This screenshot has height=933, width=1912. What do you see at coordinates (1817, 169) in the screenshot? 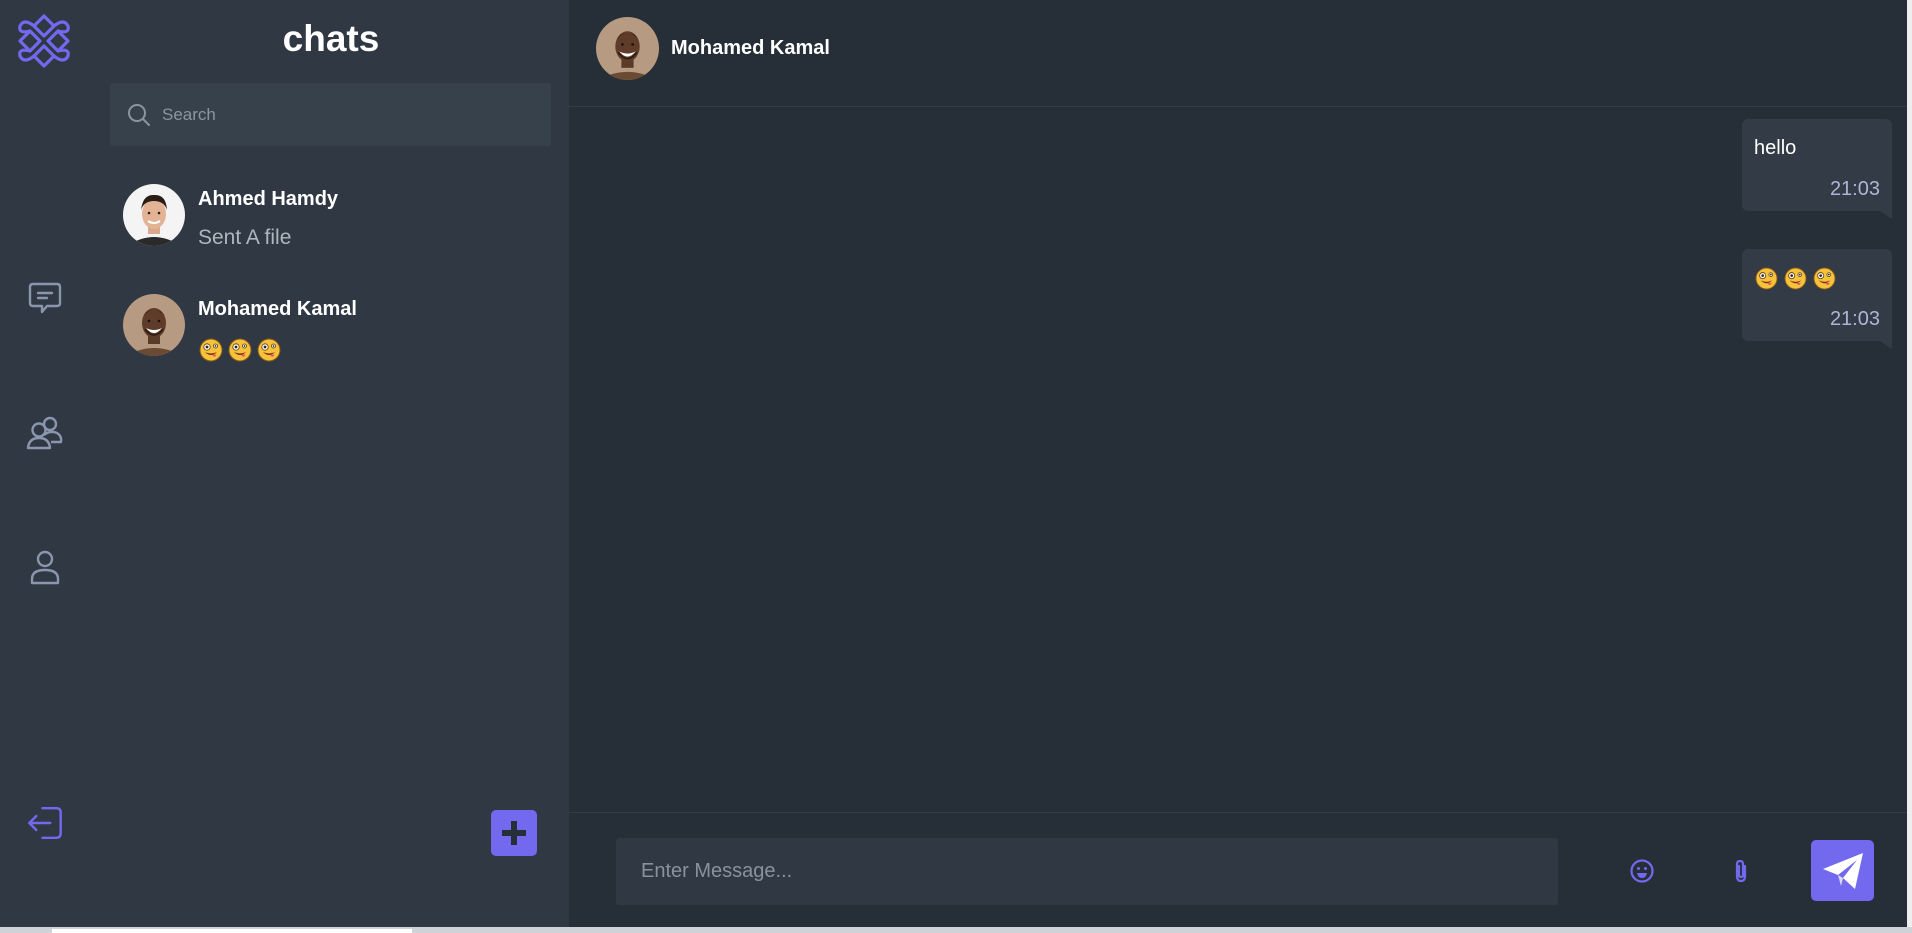
I see `message-bubble: hello 21:03` at bounding box center [1817, 169].